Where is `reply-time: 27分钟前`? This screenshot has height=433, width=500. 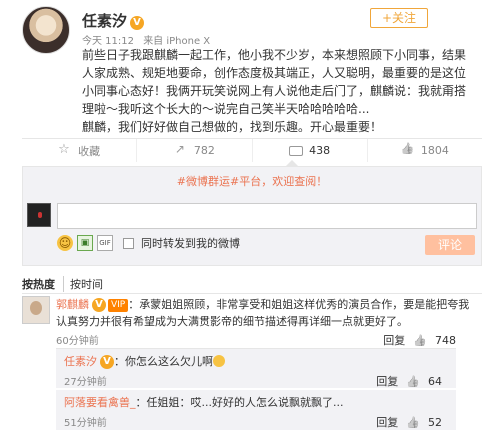
reply-time: 27分钟前 is located at coordinates (85, 382).